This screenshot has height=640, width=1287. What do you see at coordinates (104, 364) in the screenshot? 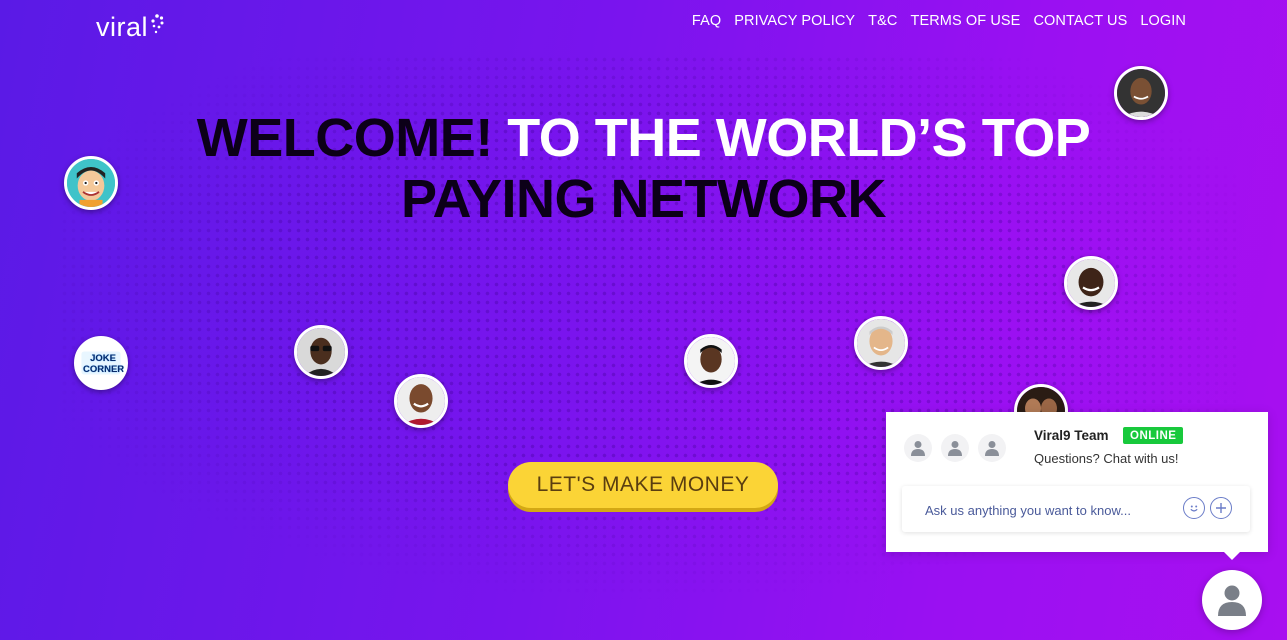
I see `joke-corner-text: JOKE CORNER` at bounding box center [104, 364].